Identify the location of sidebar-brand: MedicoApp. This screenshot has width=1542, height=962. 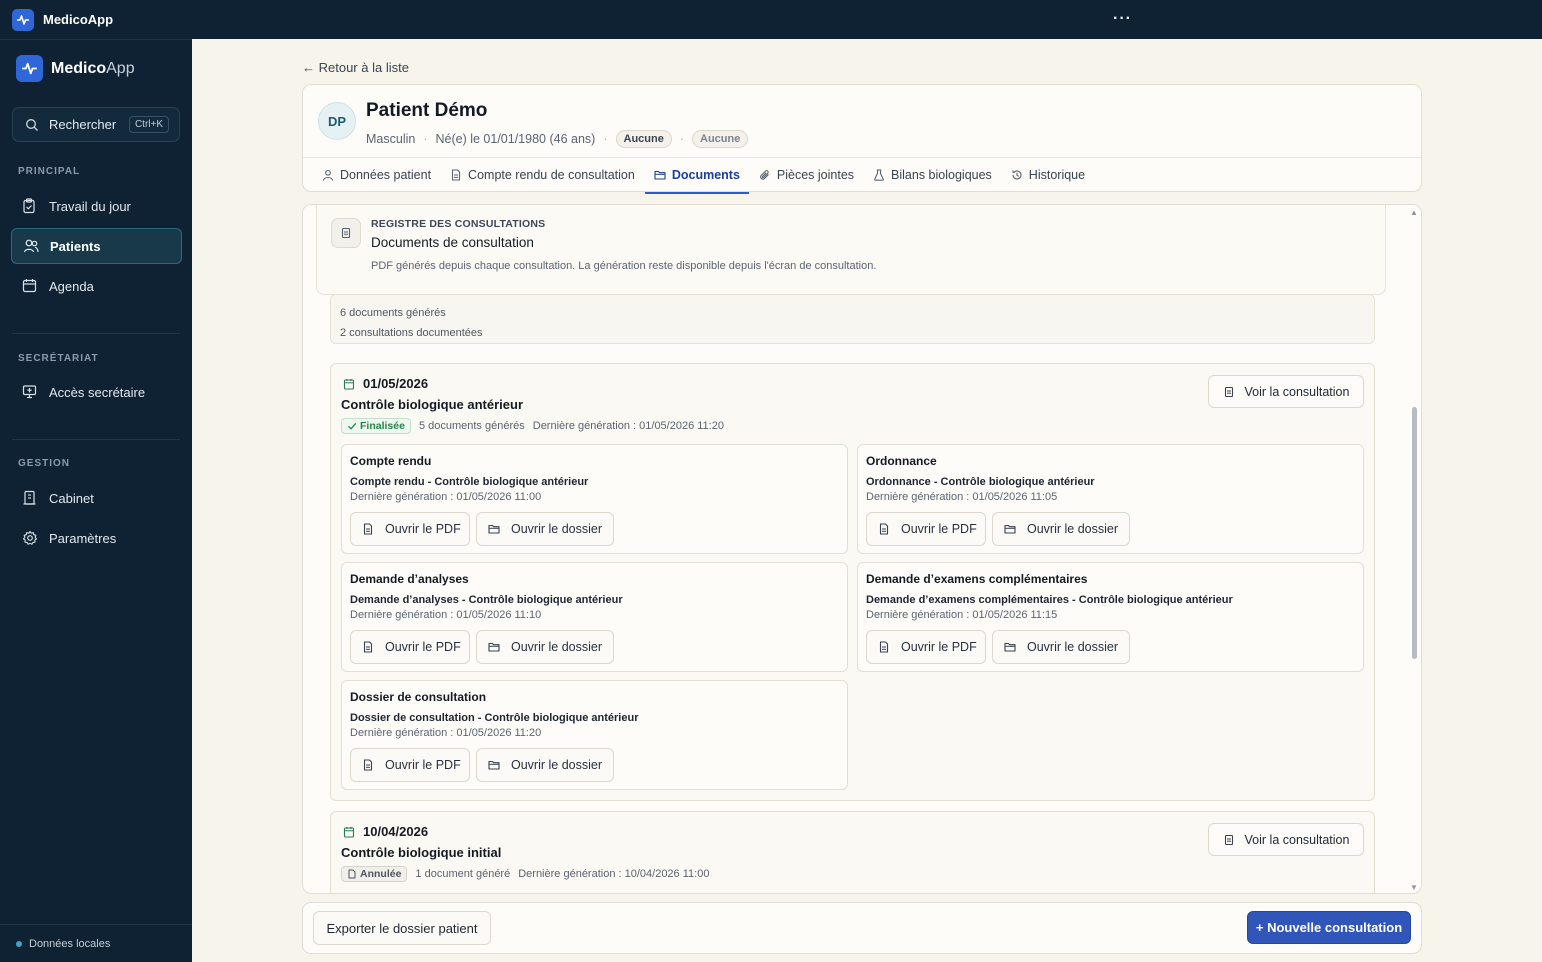
(75, 68).